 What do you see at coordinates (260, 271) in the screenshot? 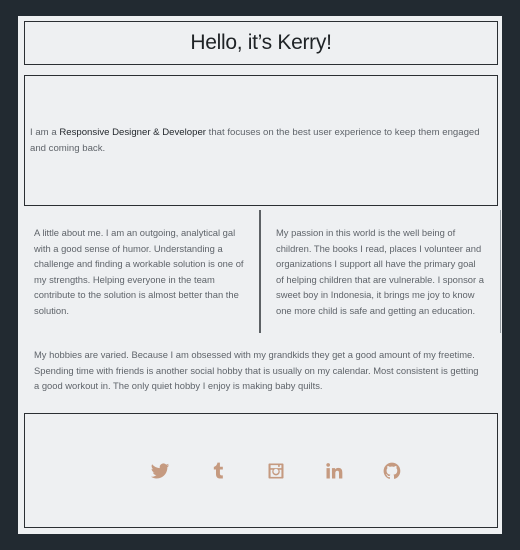
I see `column-divider` at bounding box center [260, 271].